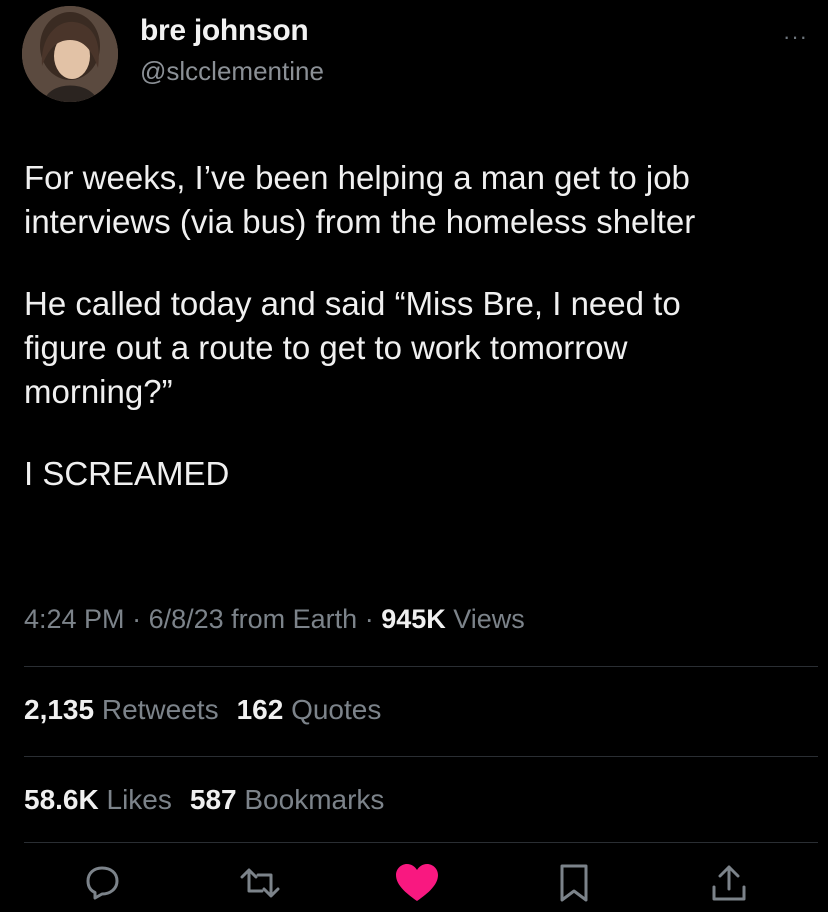  What do you see at coordinates (290, 619) in the screenshot?
I see `tweet-source: from Earth` at bounding box center [290, 619].